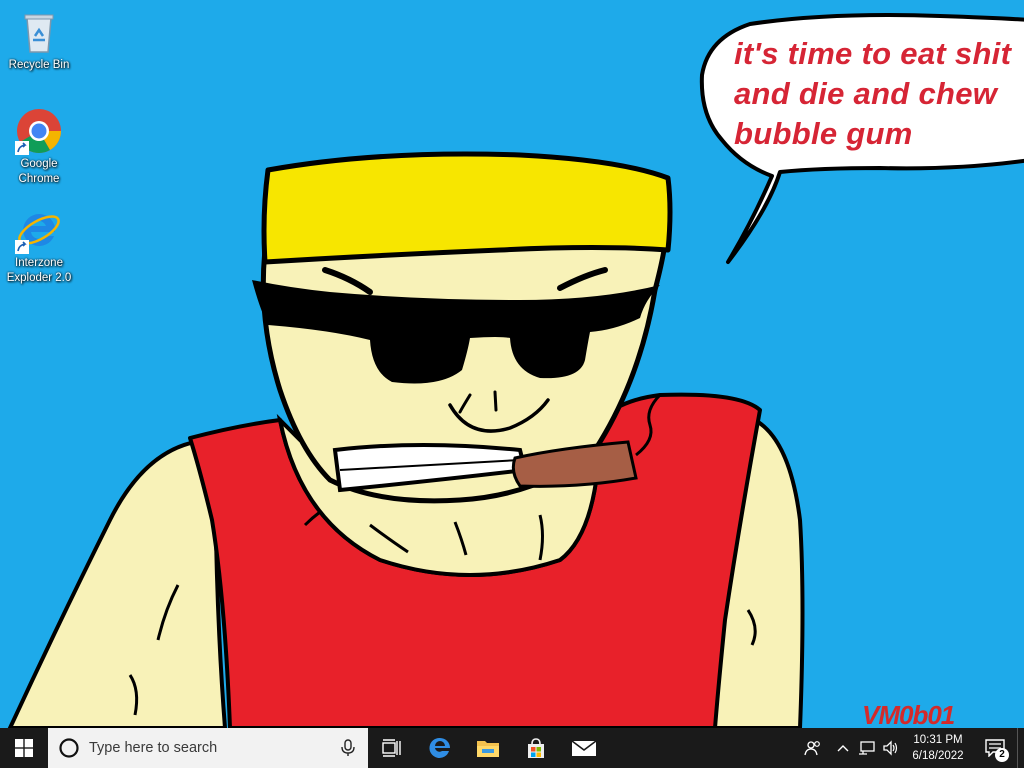 This screenshot has height=768, width=1024. I want to click on volume-icon, so click(890, 748).